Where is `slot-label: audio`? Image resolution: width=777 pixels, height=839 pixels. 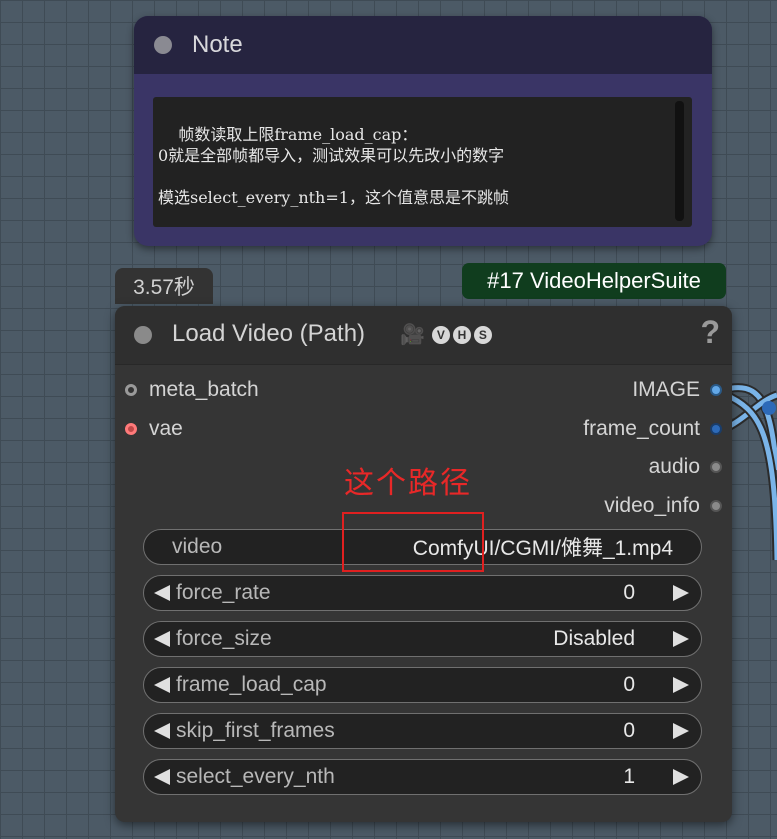
slot-label: audio is located at coordinates (674, 466).